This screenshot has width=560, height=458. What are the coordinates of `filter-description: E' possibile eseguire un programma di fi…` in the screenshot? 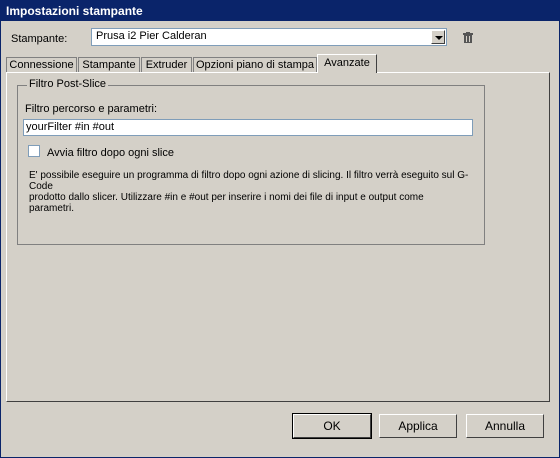 It's located at (249, 192).